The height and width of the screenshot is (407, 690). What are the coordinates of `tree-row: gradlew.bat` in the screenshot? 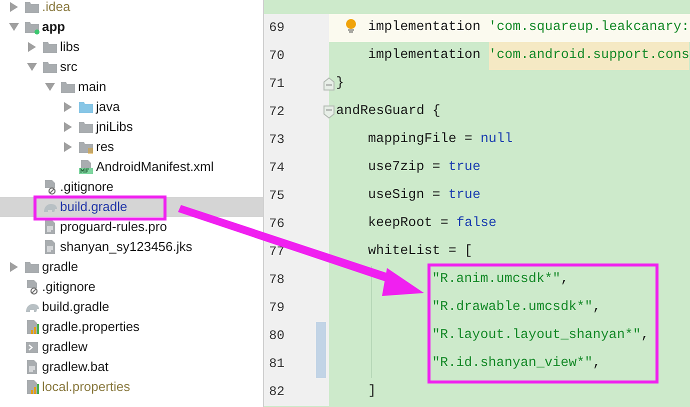 It's located at (58, 367).